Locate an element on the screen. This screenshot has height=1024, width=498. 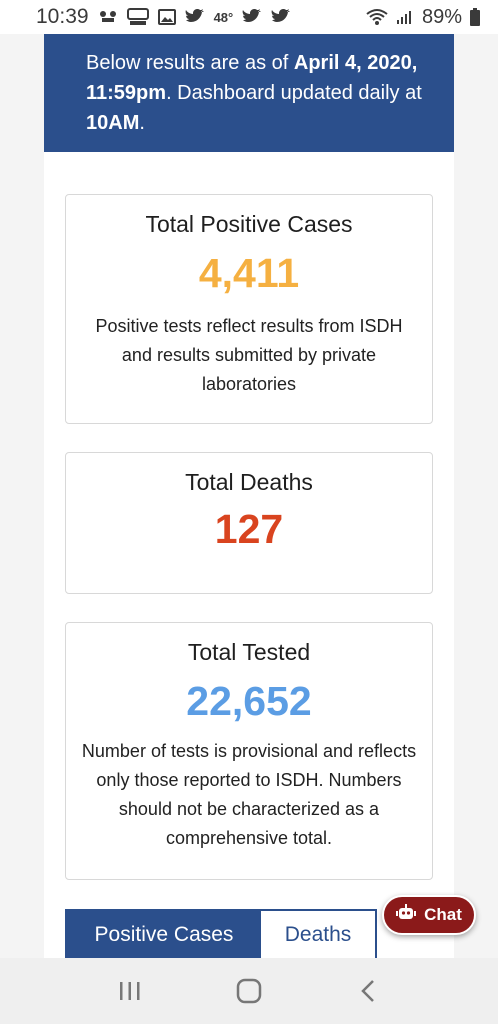
recent-apps-button is located at coordinates (130, 991).